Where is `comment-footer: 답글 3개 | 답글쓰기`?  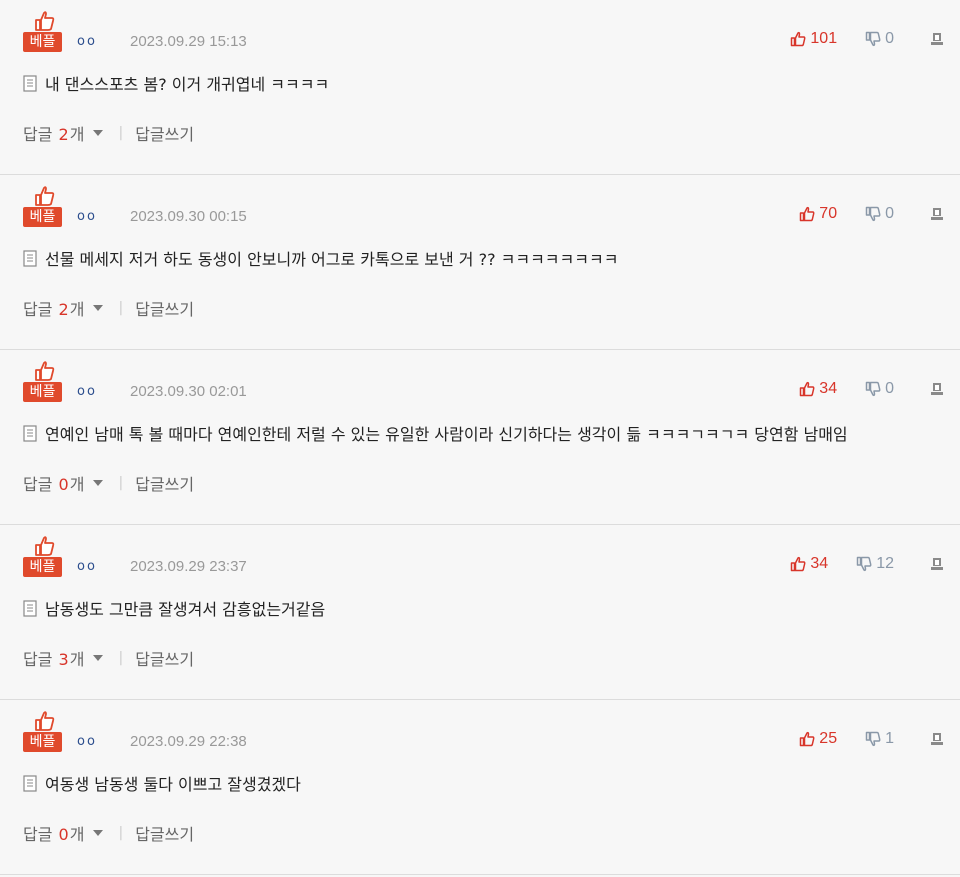 comment-footer: 답글 3개 | 답글쓰기 is located at coordinates (108, 658).